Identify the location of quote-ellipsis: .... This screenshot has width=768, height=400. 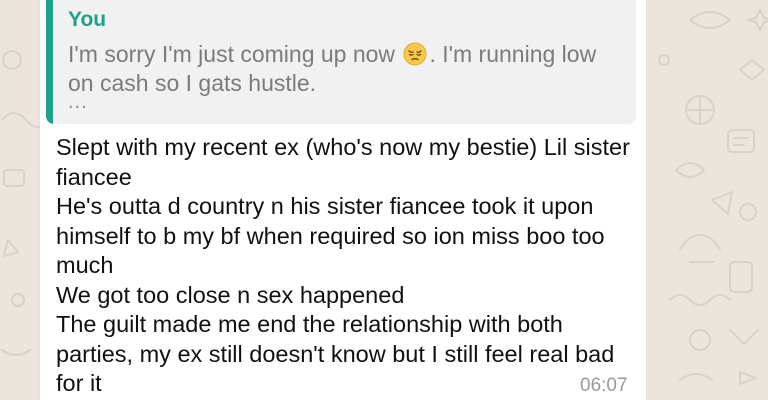
(78, 102).